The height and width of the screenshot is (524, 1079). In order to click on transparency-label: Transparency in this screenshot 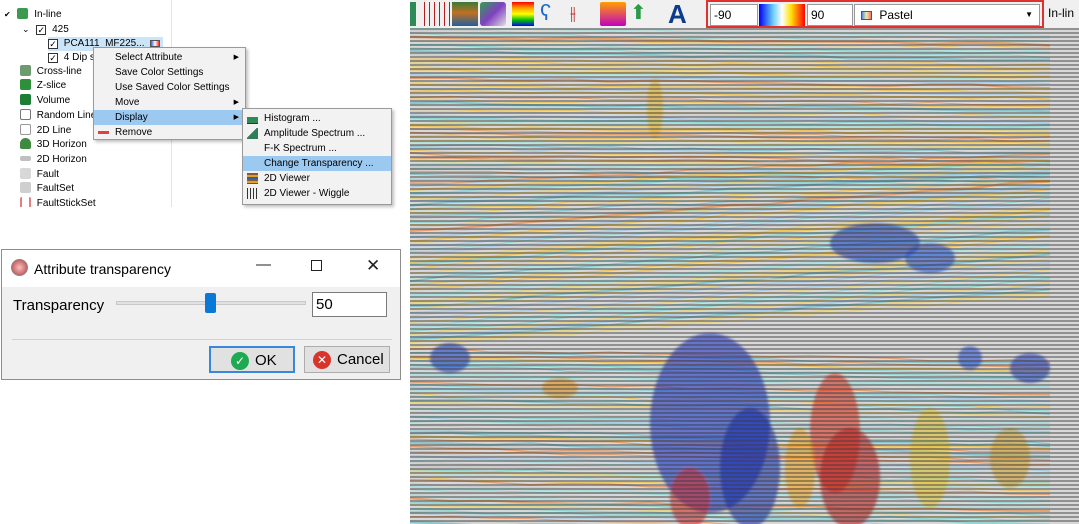, I will do `click(59, 305)`.